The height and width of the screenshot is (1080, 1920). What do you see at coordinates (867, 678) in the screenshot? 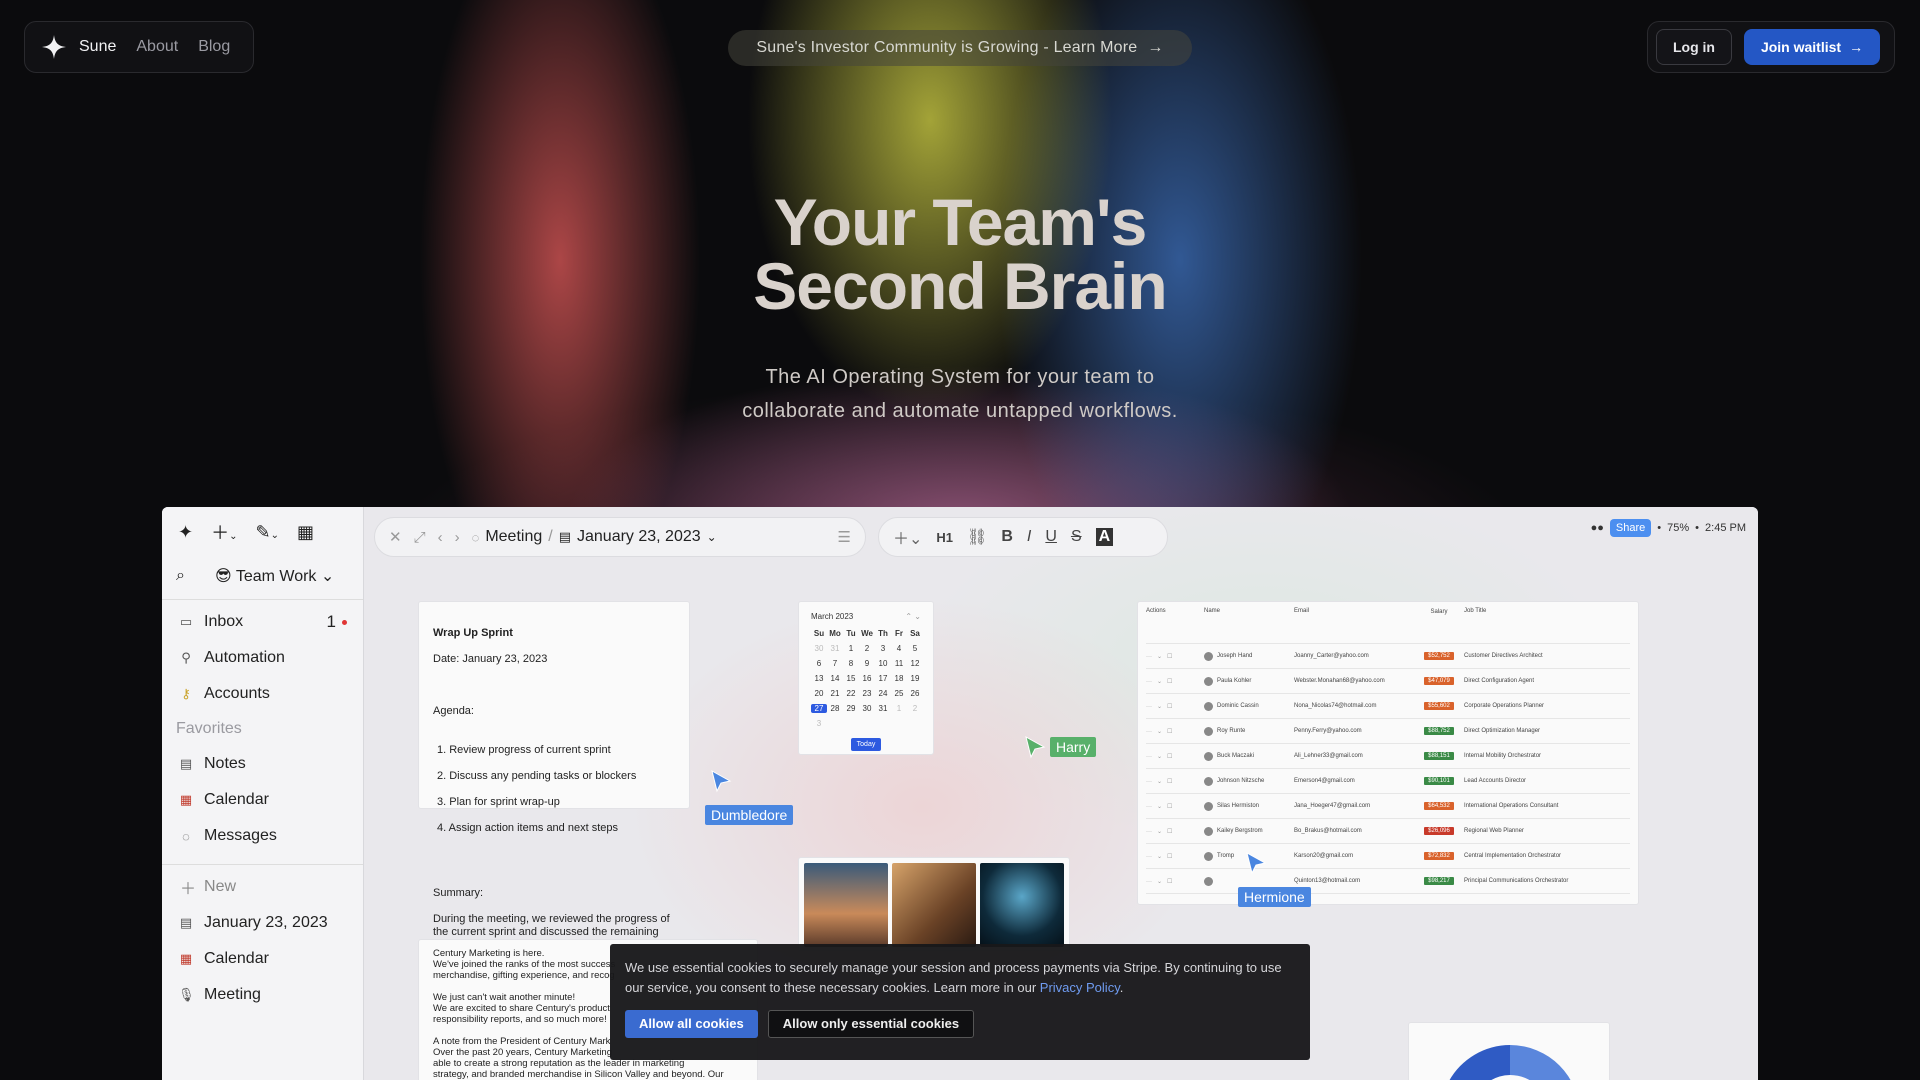
I see `calendar-day: 16` at bounding box center [867, 678].